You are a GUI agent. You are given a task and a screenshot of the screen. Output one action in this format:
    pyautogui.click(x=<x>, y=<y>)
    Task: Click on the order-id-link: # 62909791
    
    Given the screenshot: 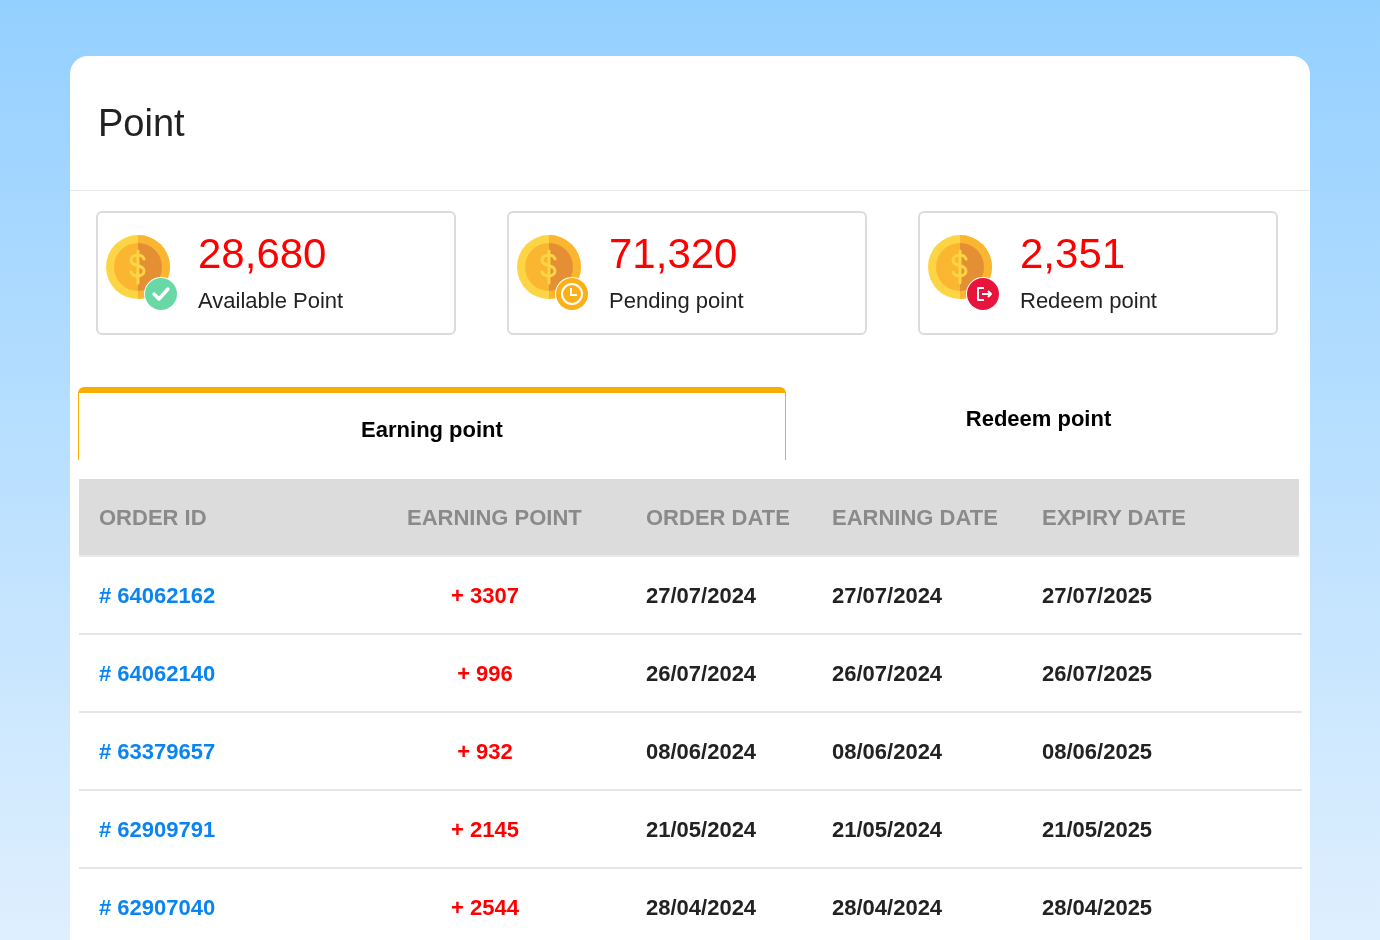 What is the action you would take?
    pyautogui.click(x=147, y=829)
    